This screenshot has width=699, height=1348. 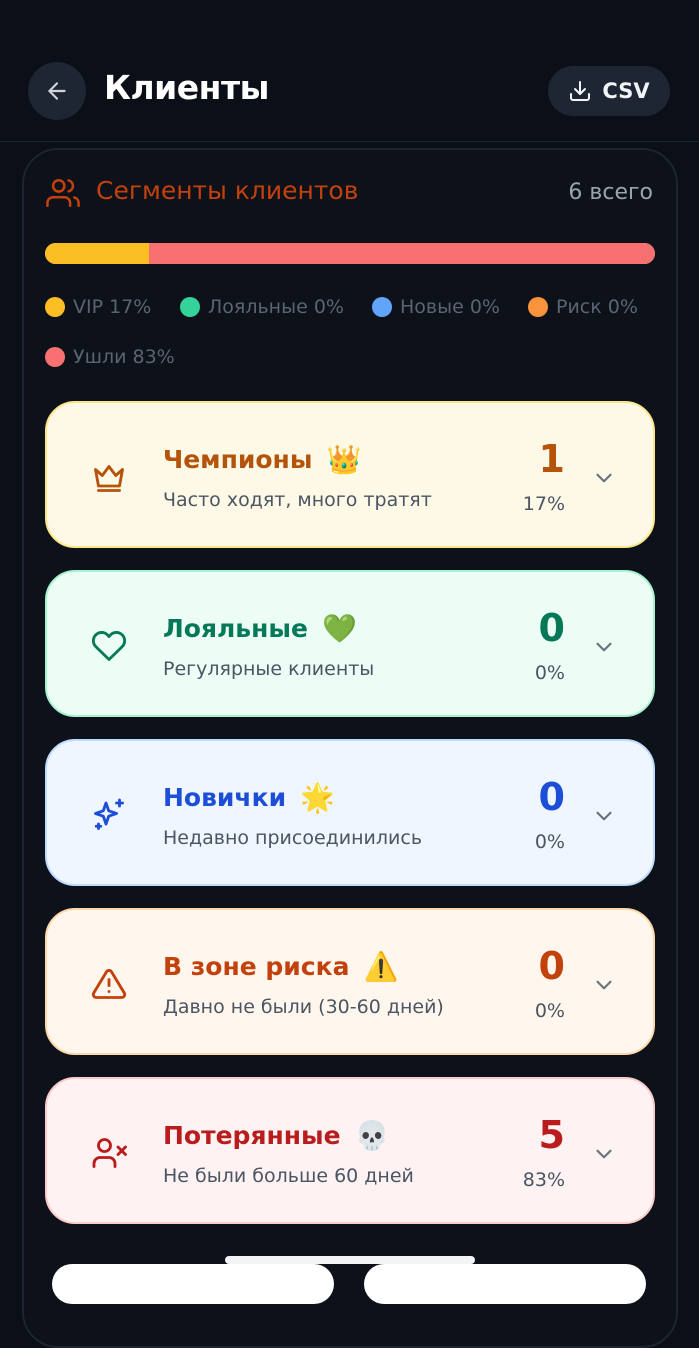 I want to click on segments-distribution-bar, so click(x=350, y=253).